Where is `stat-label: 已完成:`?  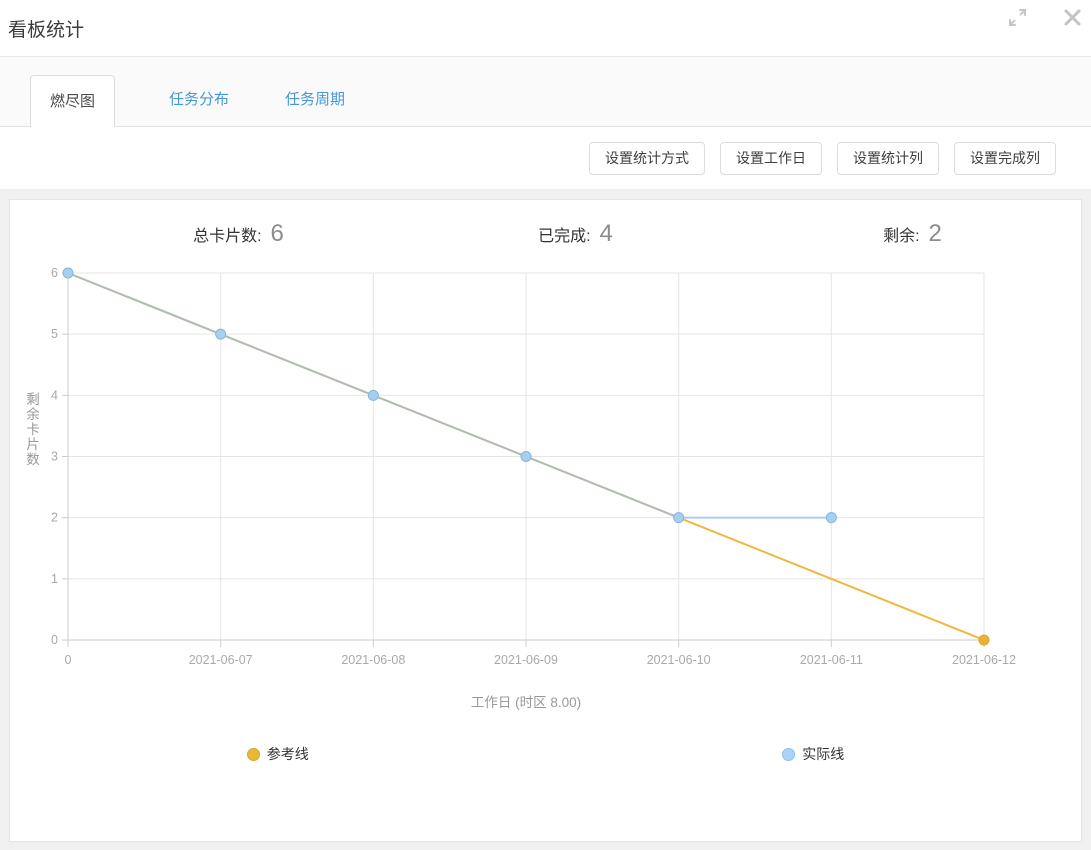 stat-label: 已完成: is located at coordinates (564, 236).